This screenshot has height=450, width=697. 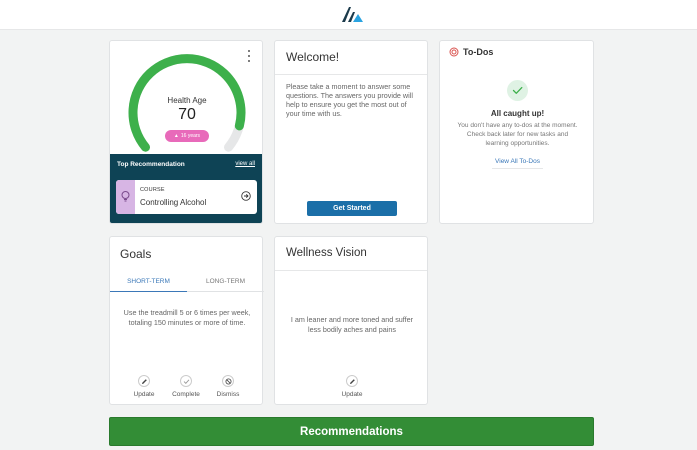 What do you see at coordinates (136, 254) in the screenshot?
I see `goals-title: Goals` at bounding box center [136, 254].